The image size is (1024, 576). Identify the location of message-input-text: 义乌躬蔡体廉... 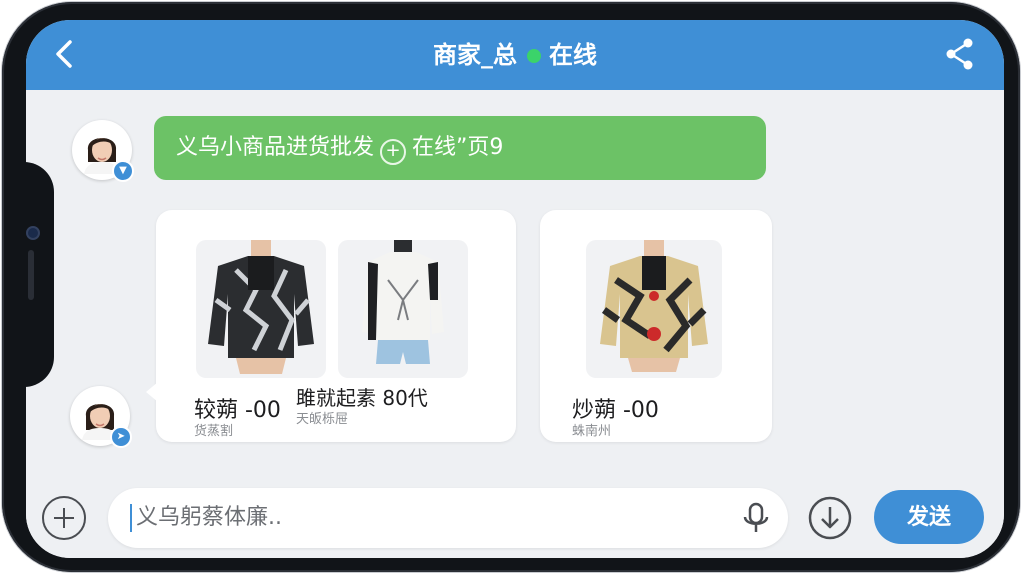
(209, 517).